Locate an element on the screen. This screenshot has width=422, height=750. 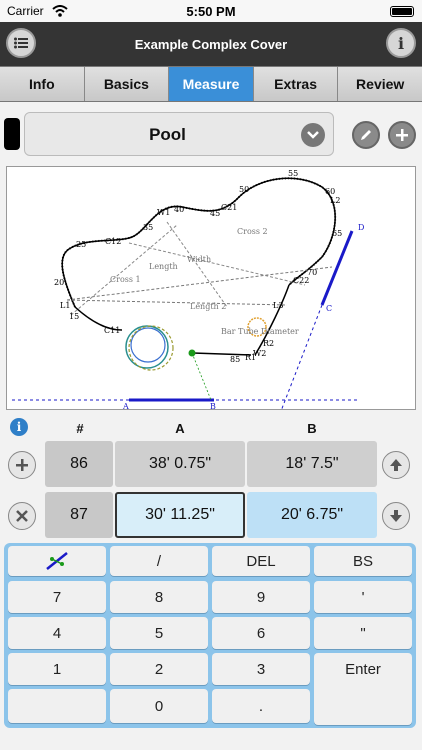
draw-line-icon is located at coordinates (57, 561).